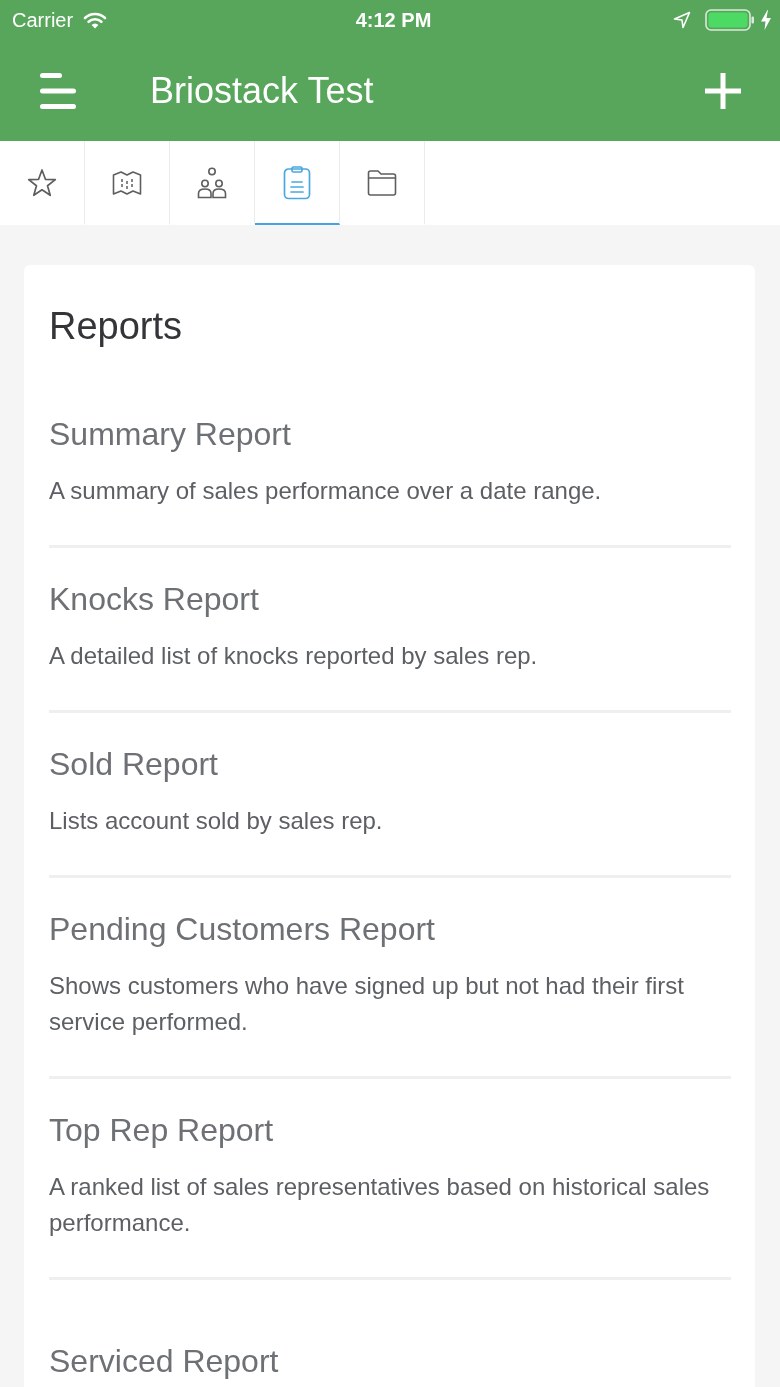  What do you see at coordinates (380, 1205) in the screenshot?
I see `report-description: A ranked list of sales representatives based on historical sales performance.` at bounding box center [380, 1205].